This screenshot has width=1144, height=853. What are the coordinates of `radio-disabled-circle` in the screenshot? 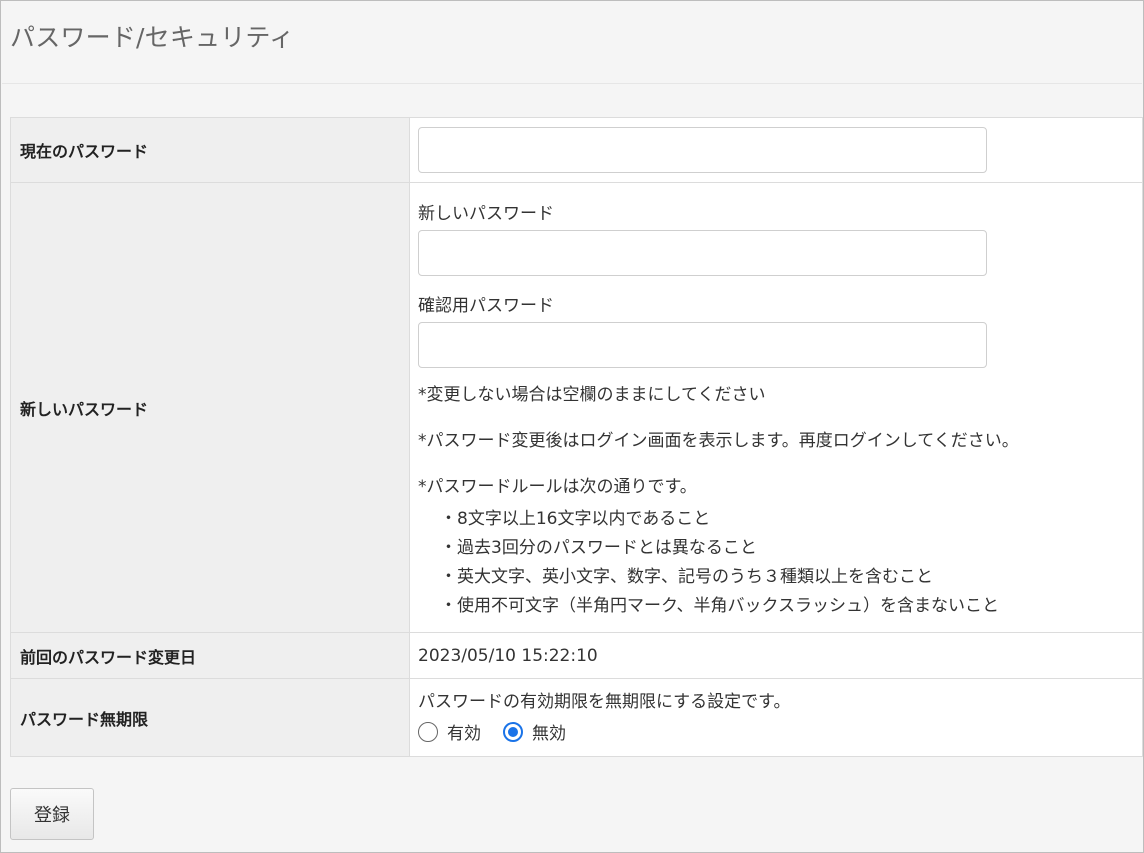 It's located at (513, 731).